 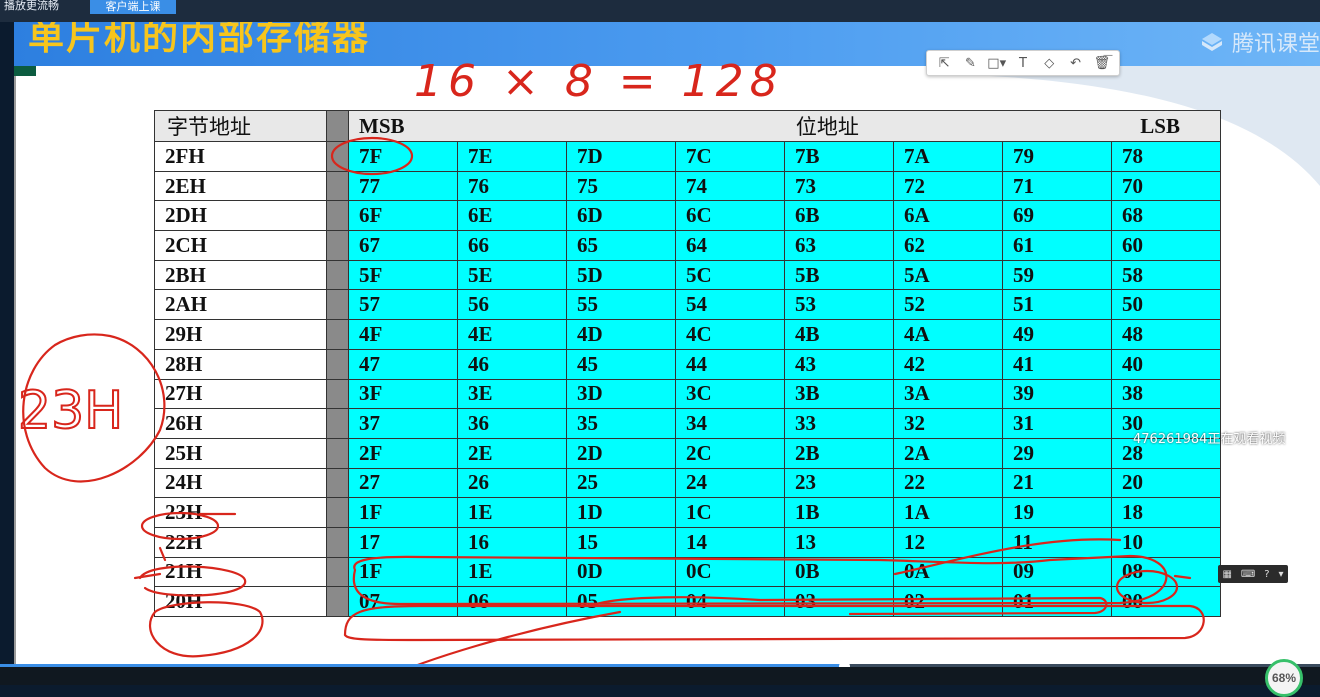 I want to click on grid-icon: ▦, so click(x=1226, y=574).